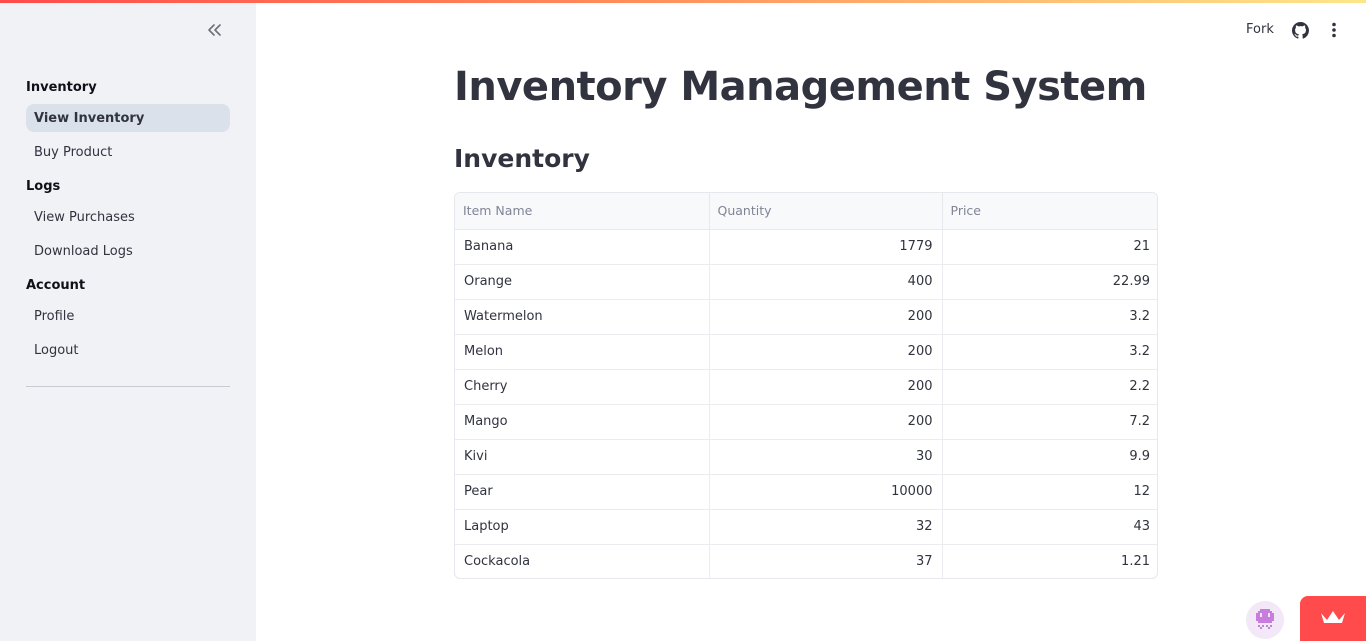 This screenshot has height=641, width=1366. What do you see at coordinates (582, 282) in the screenshot?
I see `cell-item-name: Orange` at bounding box center [582, 282].